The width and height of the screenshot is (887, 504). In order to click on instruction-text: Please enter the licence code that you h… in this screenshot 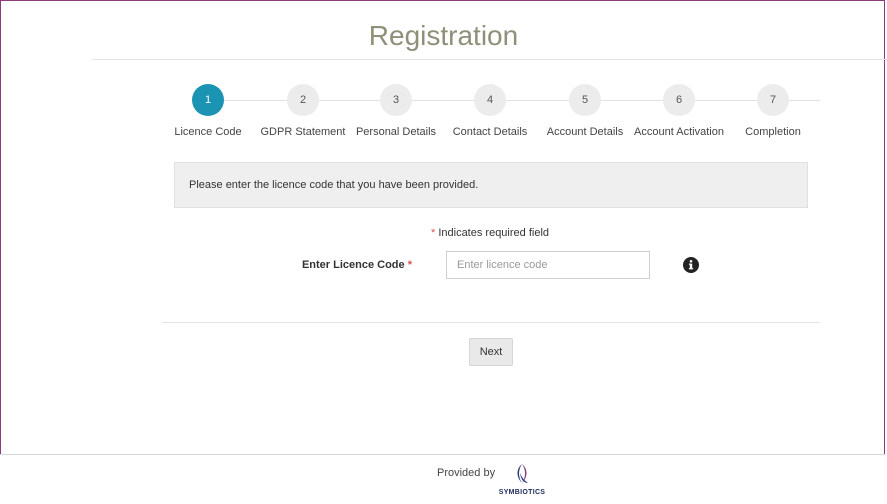, I will do `click(334, 185)`.